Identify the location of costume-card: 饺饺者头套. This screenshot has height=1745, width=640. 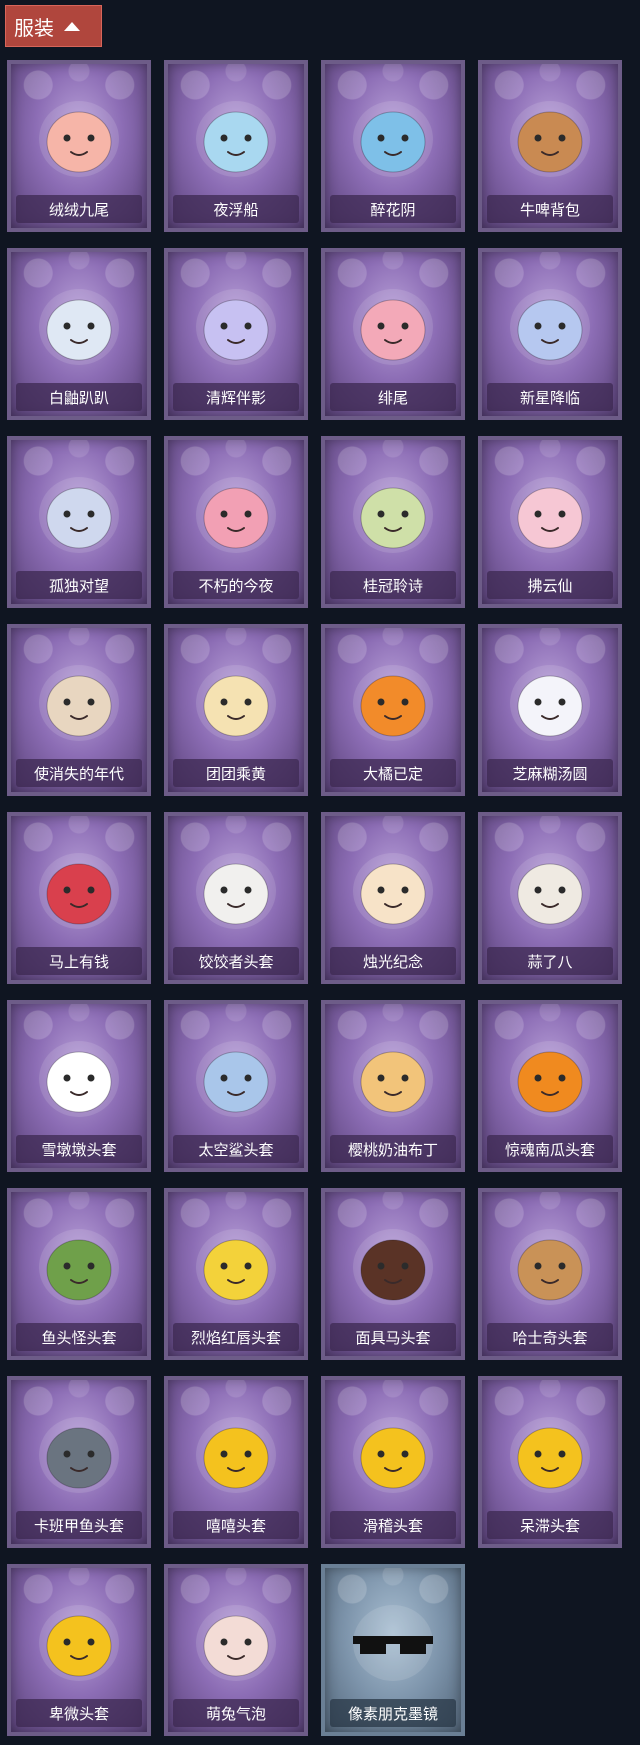
(236, 898).